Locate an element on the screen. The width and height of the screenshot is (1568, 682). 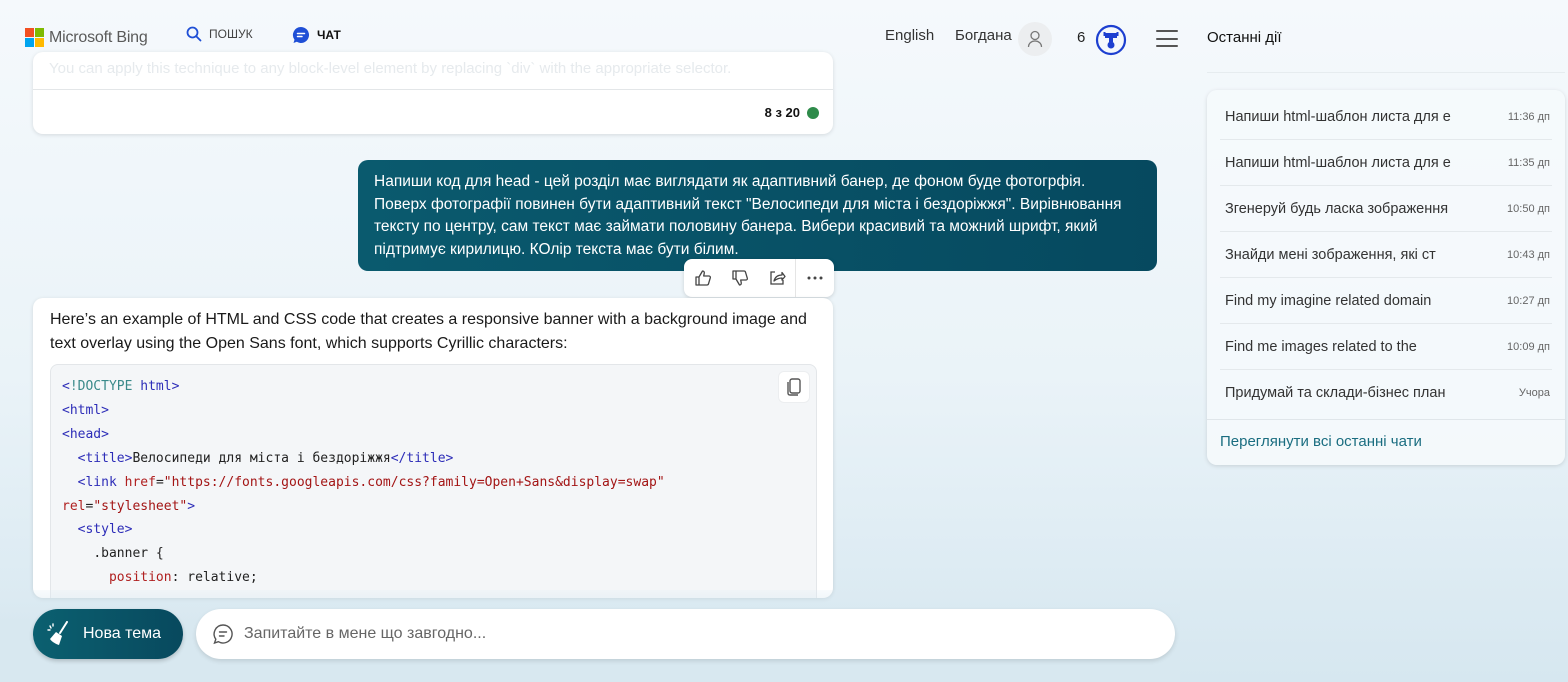
share-button is located at coordinates (776, 278).